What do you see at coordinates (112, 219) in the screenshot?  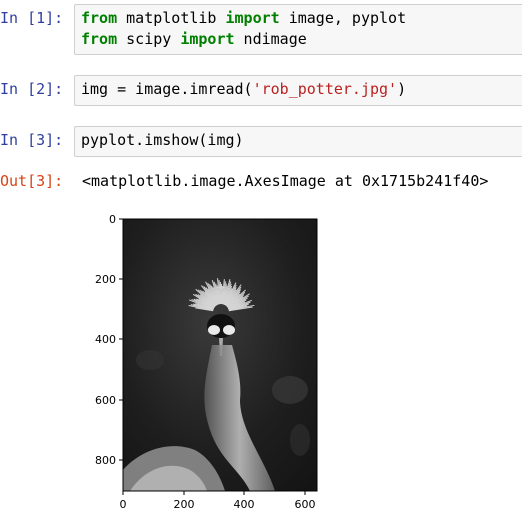 I see `y-tick-label: 0` at bounding box center [112, 219].